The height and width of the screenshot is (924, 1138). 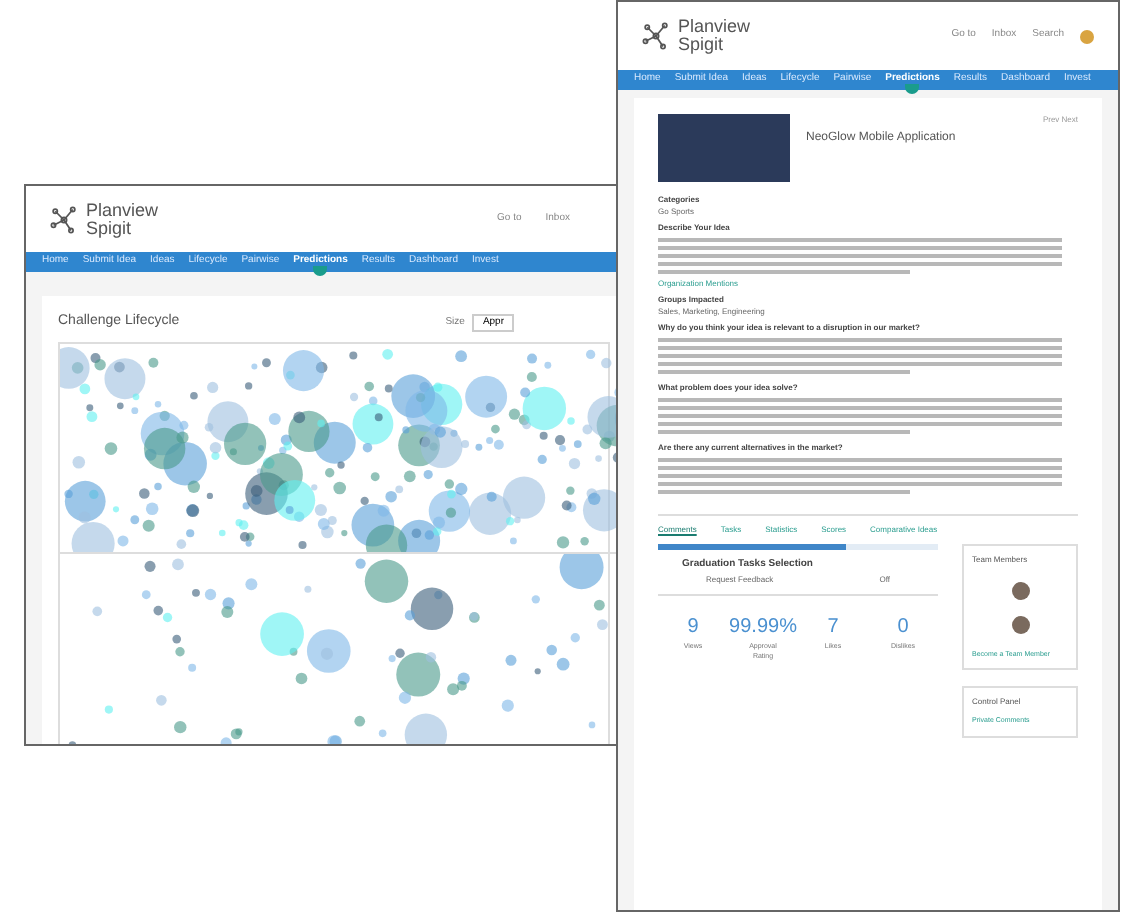 I want to click on stat-value: 99.99%, so click(x=763, y=627).